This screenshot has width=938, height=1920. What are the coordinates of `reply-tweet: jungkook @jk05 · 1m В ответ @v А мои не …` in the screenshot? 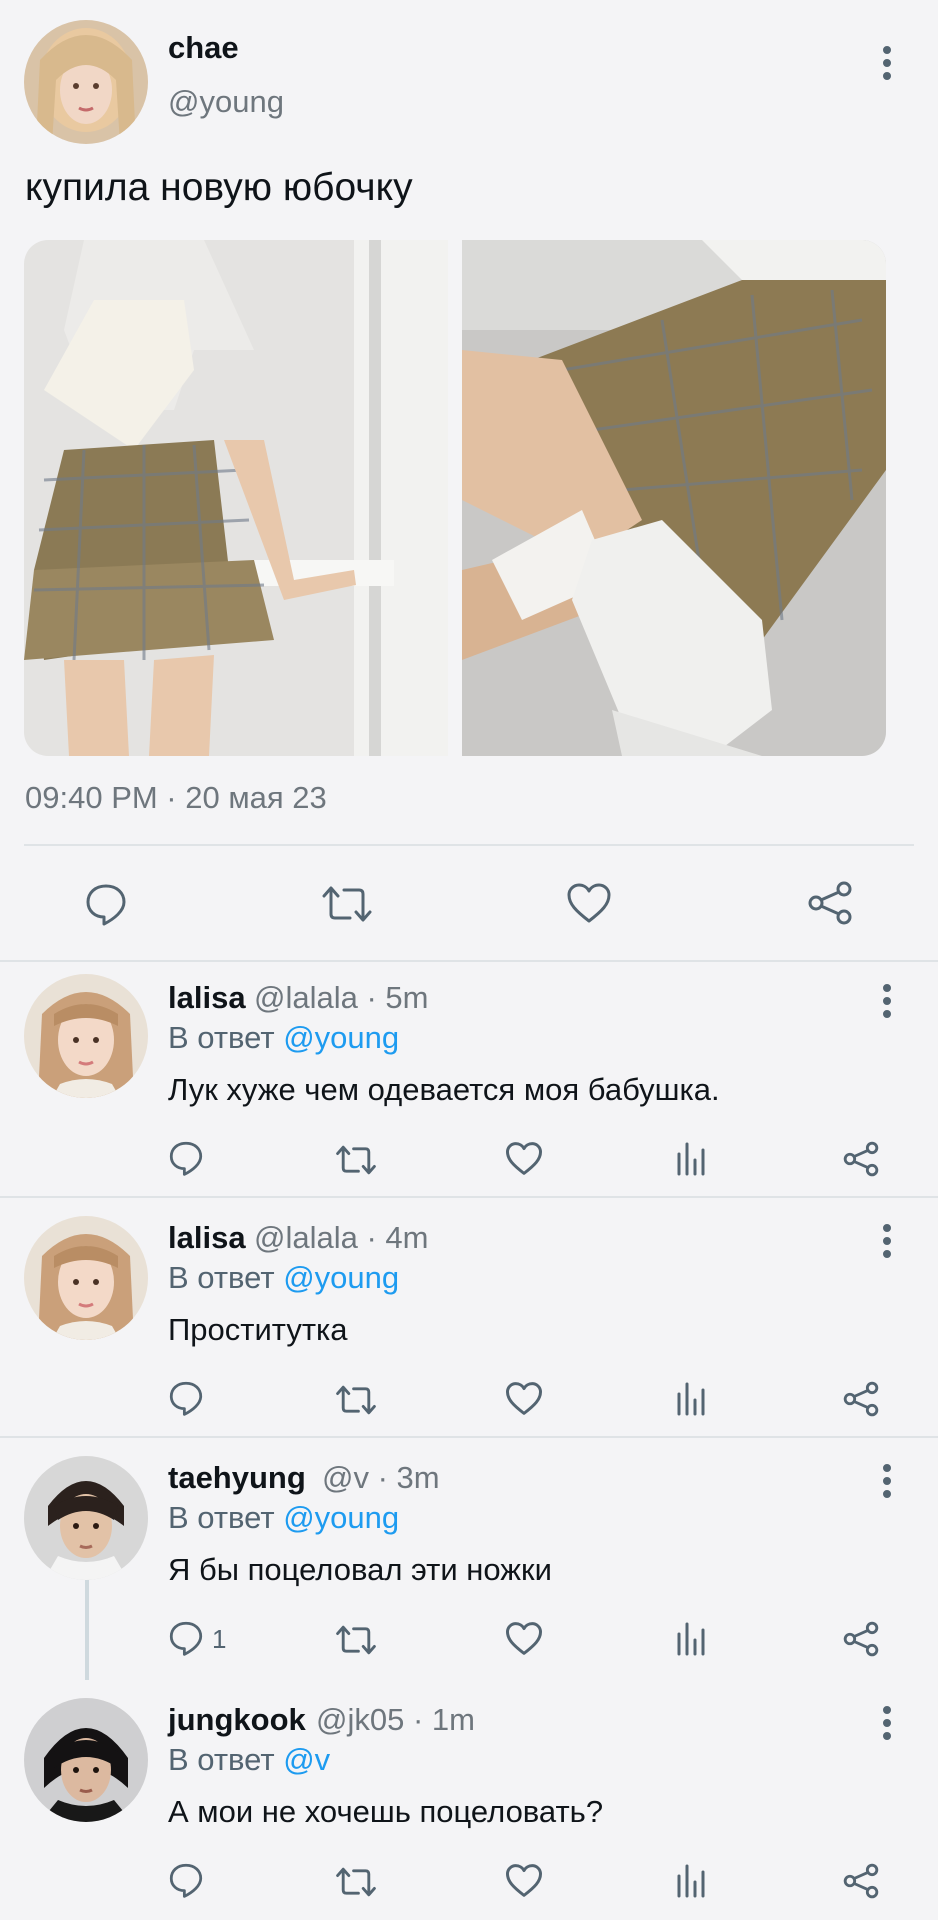 It's located at (469, 1800).